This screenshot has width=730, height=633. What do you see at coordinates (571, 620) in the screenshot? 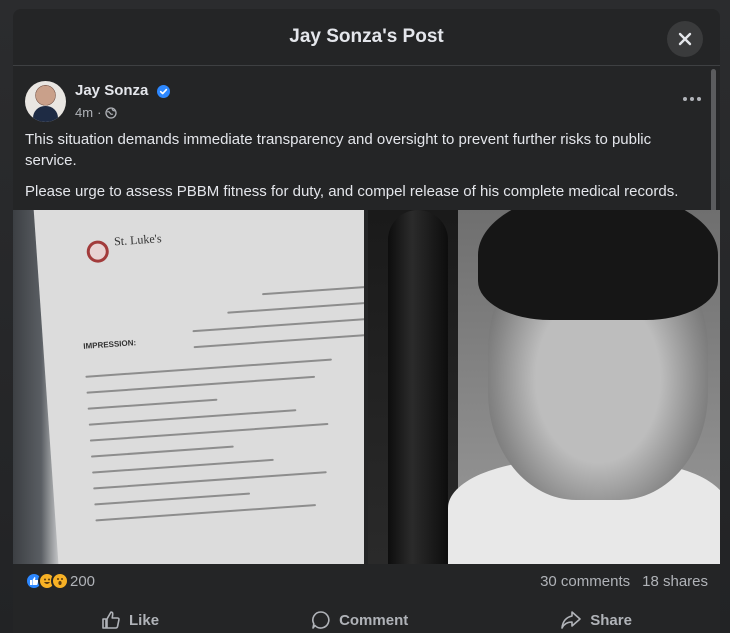
I see `share-icon` at bounding box center [571, 620].